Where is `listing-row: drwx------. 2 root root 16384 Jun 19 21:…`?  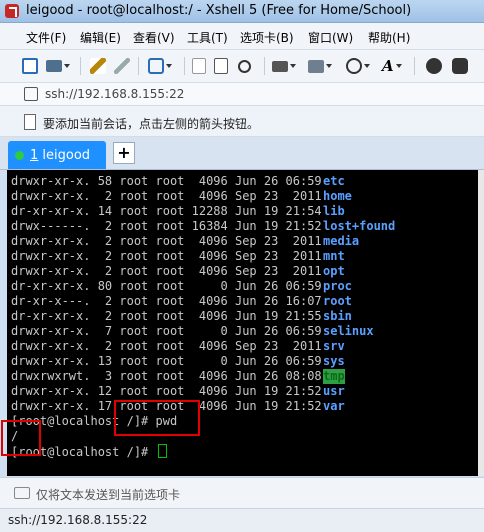
listing-row: drwx------. 2 root root 16384 Jun 19 21:… is located at coordinates (203, 226).